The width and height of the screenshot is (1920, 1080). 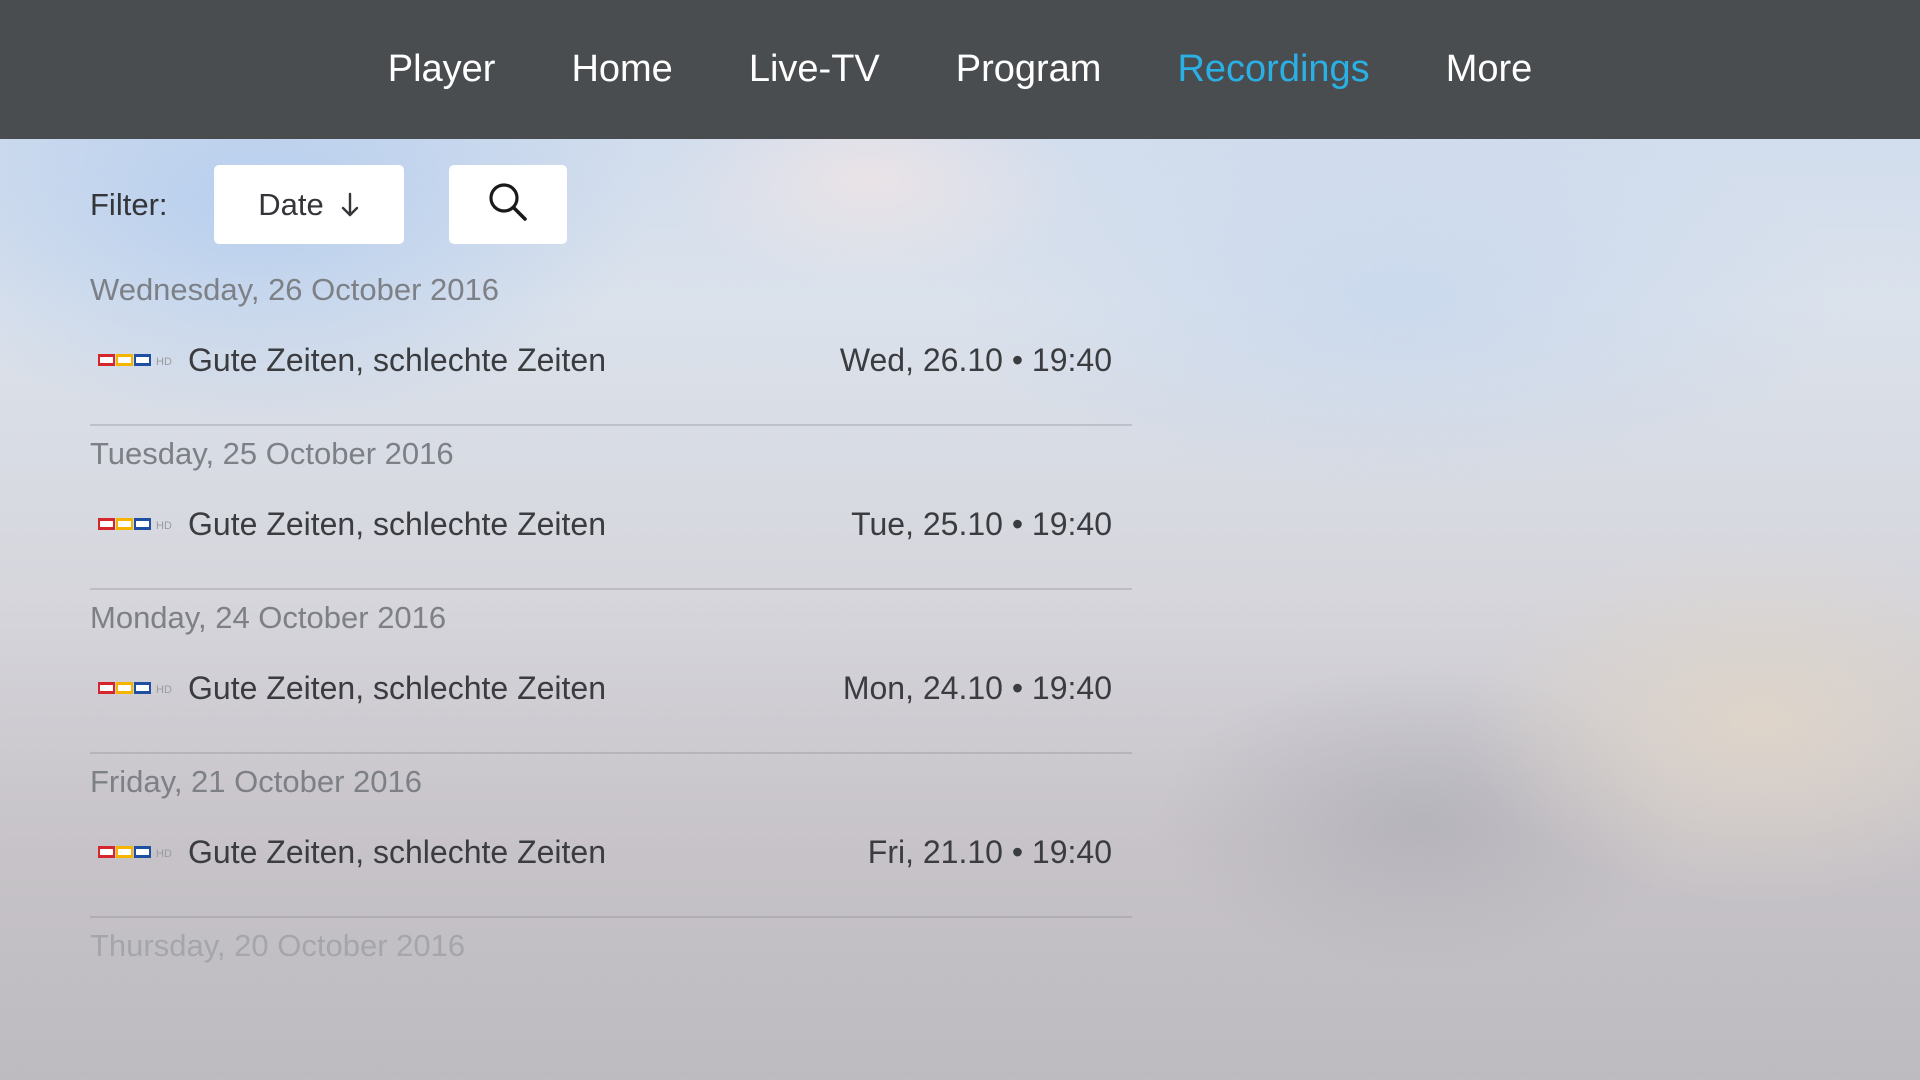 I want to click on sort-button-label: Date, so click(x=291, y=204).